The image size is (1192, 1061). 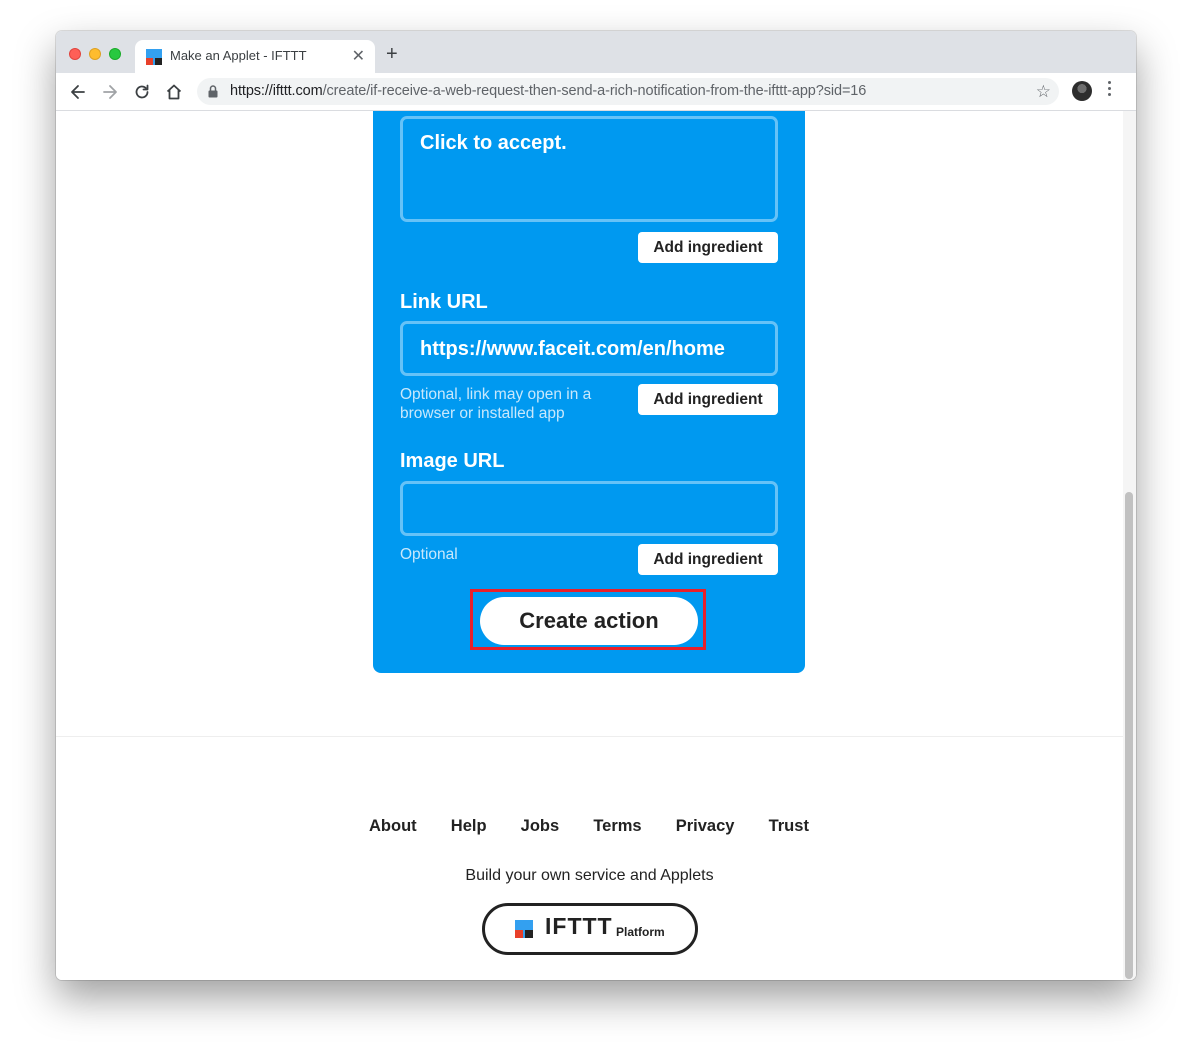 I want to click on scrollbar-track, so click(x=1129, y=545).